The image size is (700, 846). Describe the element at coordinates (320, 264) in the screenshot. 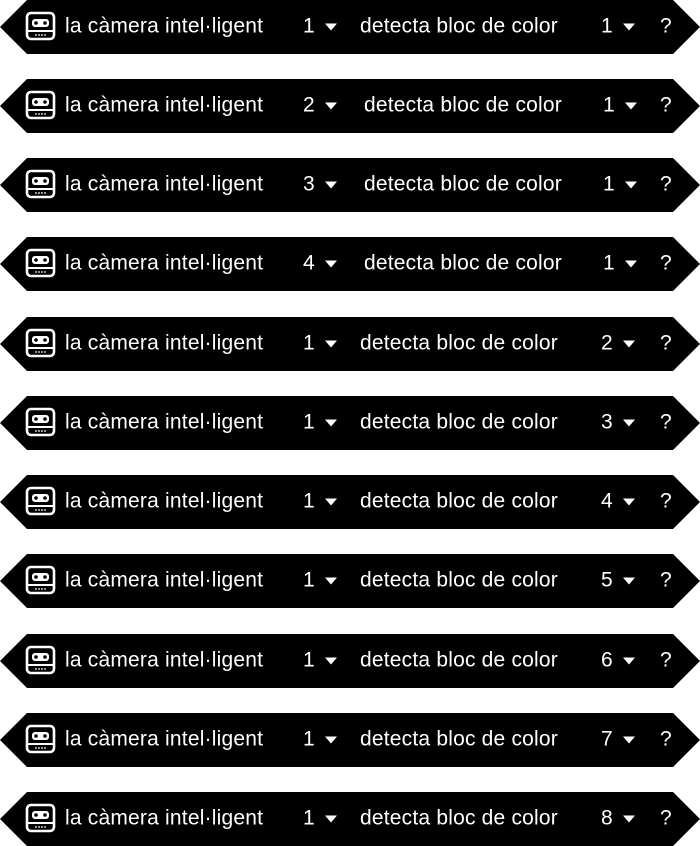

I see `camera-number-dropdown: 4` at that location.